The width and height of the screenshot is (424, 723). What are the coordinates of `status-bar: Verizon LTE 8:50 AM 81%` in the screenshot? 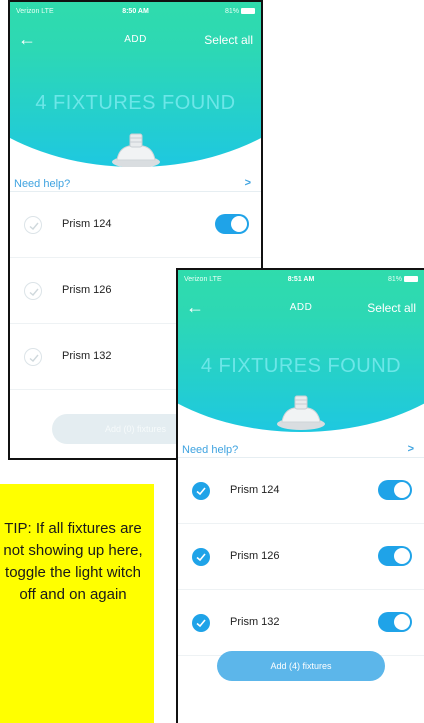 It's located at (135, 13).